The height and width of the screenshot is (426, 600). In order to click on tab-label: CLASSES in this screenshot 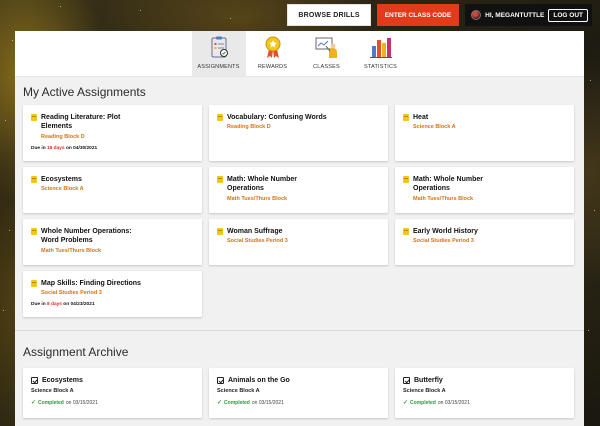, I will do `click(326, 67)`.